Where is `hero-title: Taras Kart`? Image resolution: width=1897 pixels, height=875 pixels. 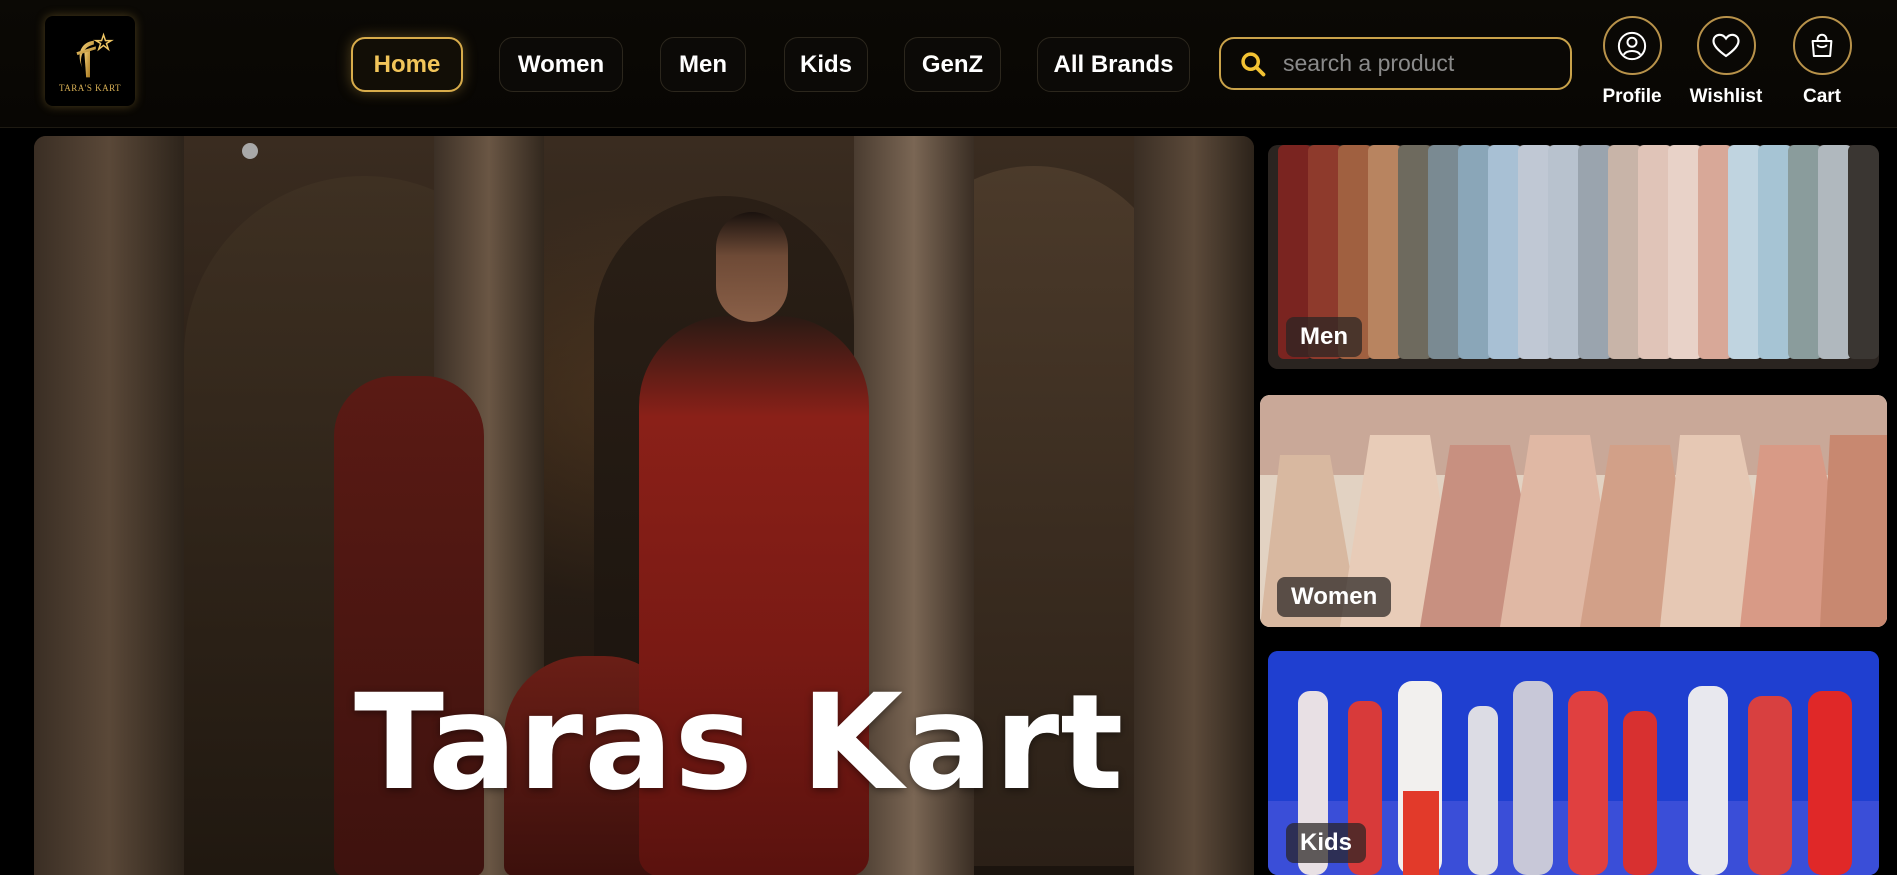
hero-title: Taras Kart is located at coordinates (739, 743).